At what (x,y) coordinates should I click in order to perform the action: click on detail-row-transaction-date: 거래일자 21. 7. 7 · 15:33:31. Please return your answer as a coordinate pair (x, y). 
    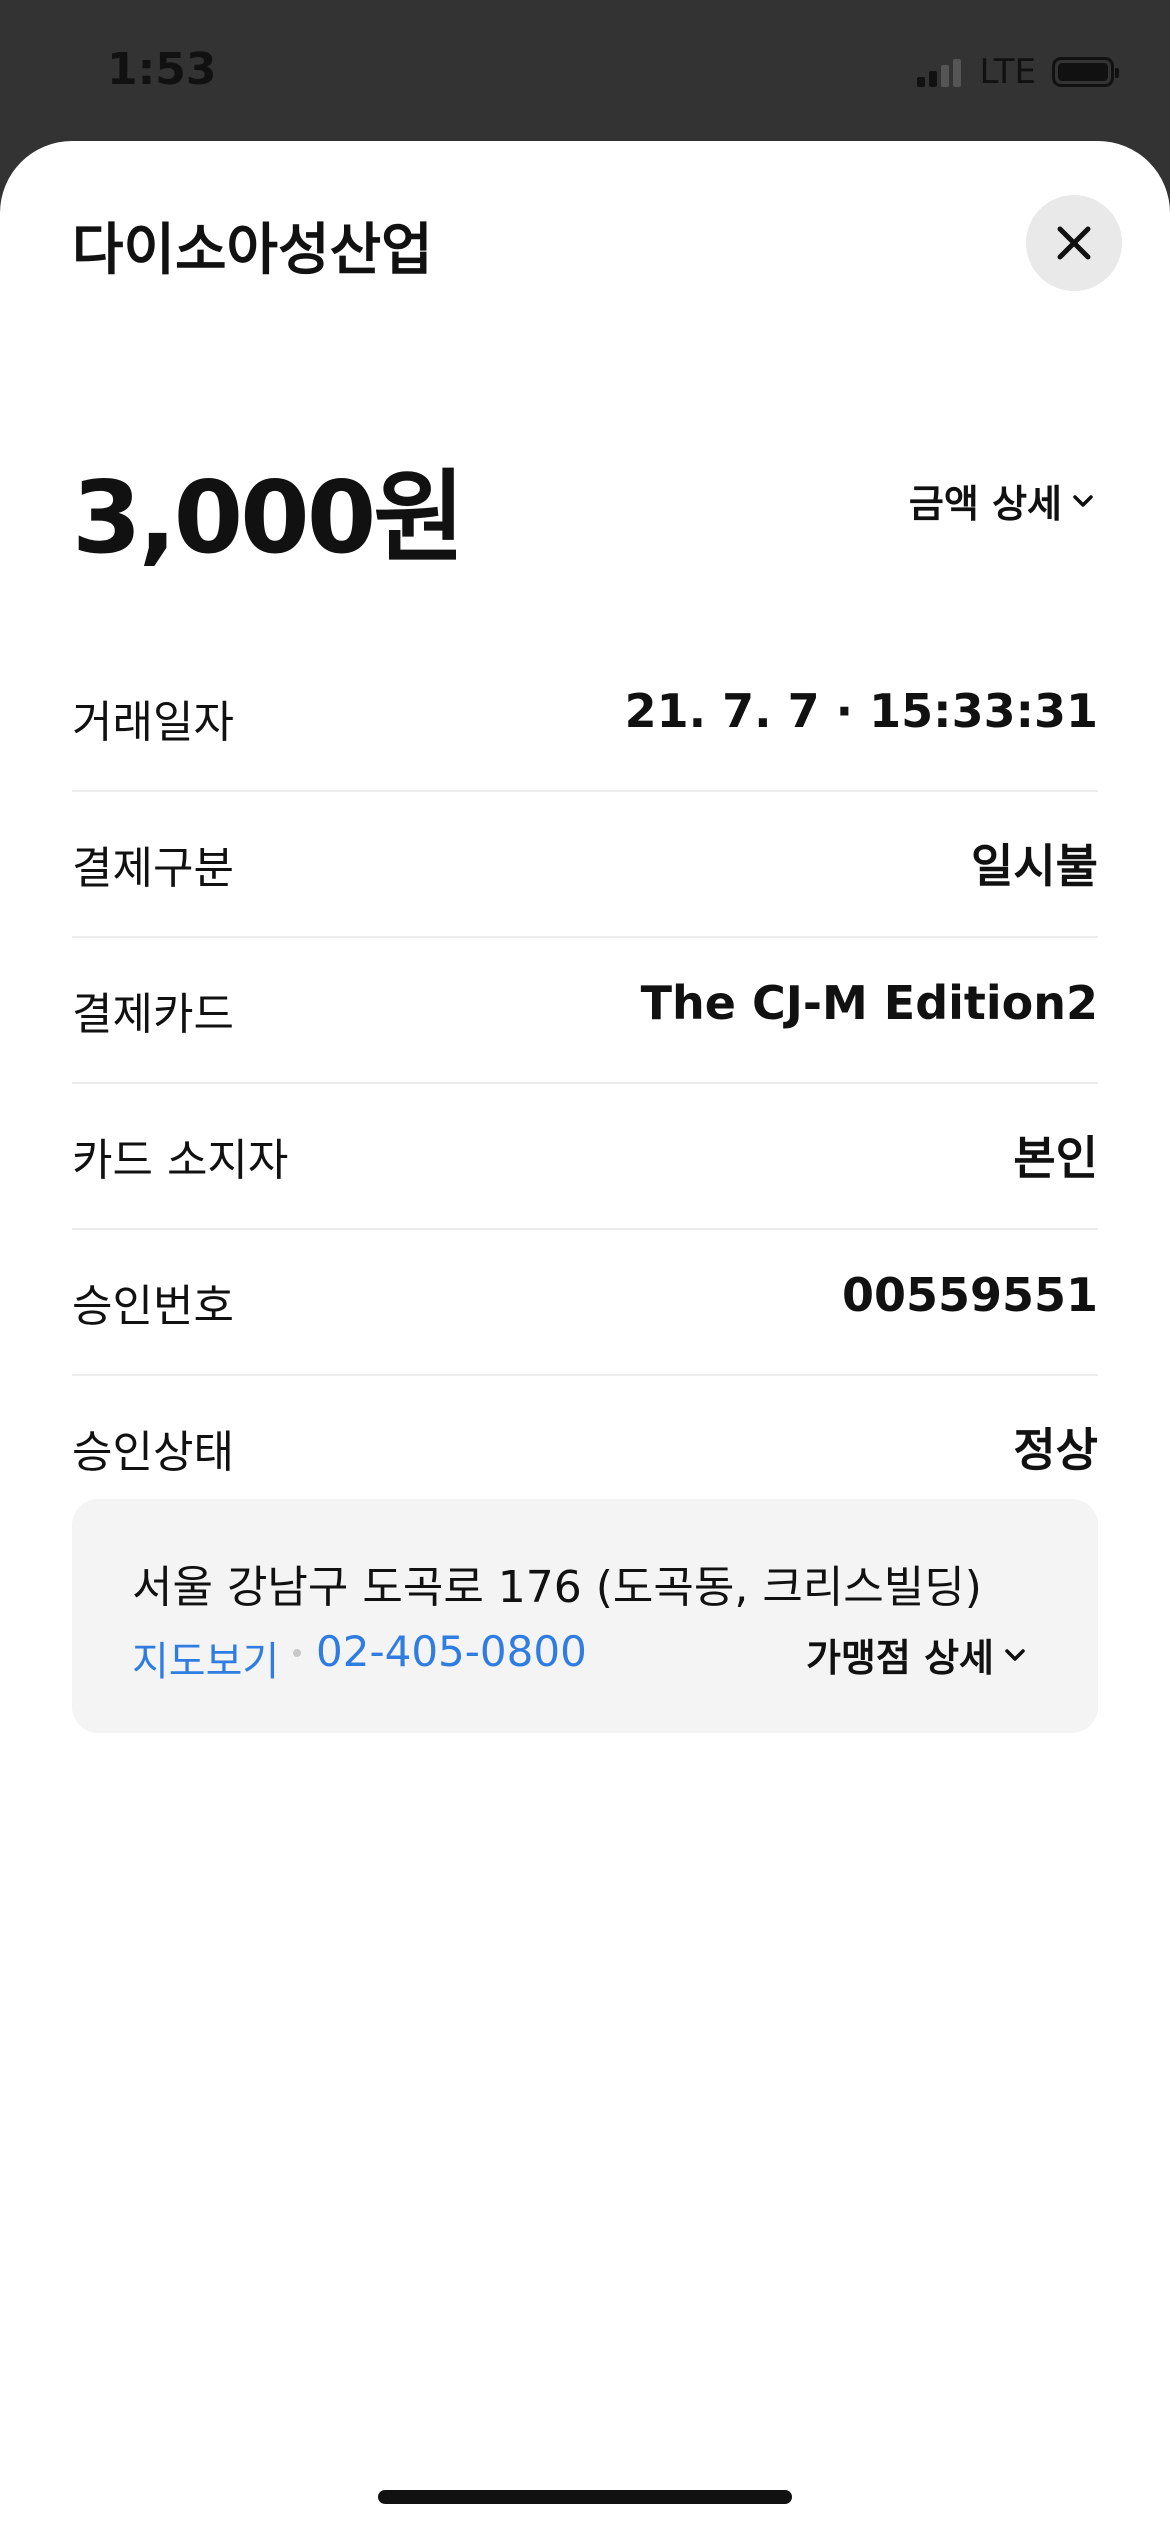
    Looking at the image, I should click on (585, 719).